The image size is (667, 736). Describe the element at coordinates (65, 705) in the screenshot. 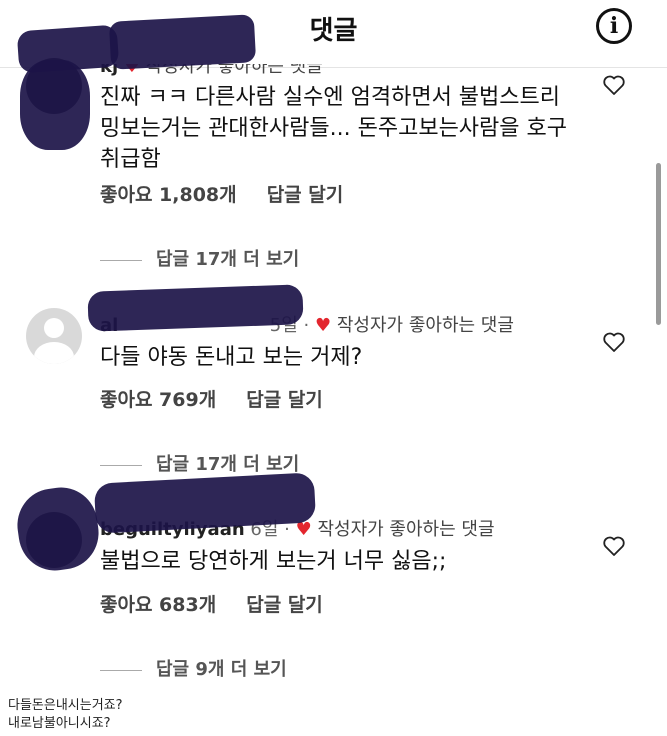

I see `caption-line-1: 다들돈은내시는거죠?` at that location.